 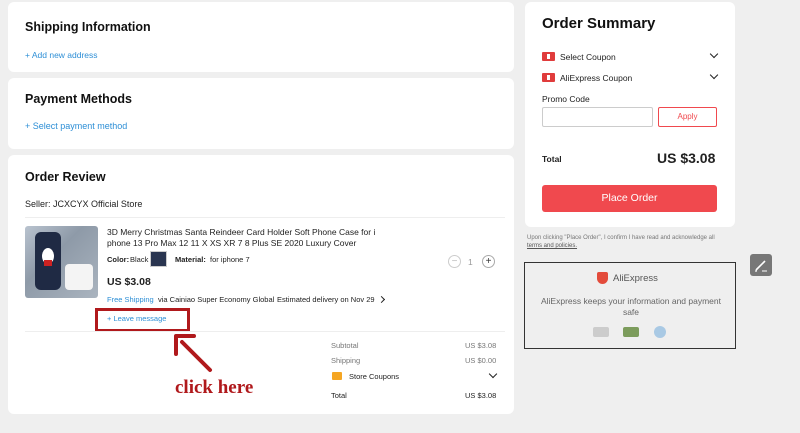 I want to click on annotation-arrow-icon, so click(x=193, y=353).